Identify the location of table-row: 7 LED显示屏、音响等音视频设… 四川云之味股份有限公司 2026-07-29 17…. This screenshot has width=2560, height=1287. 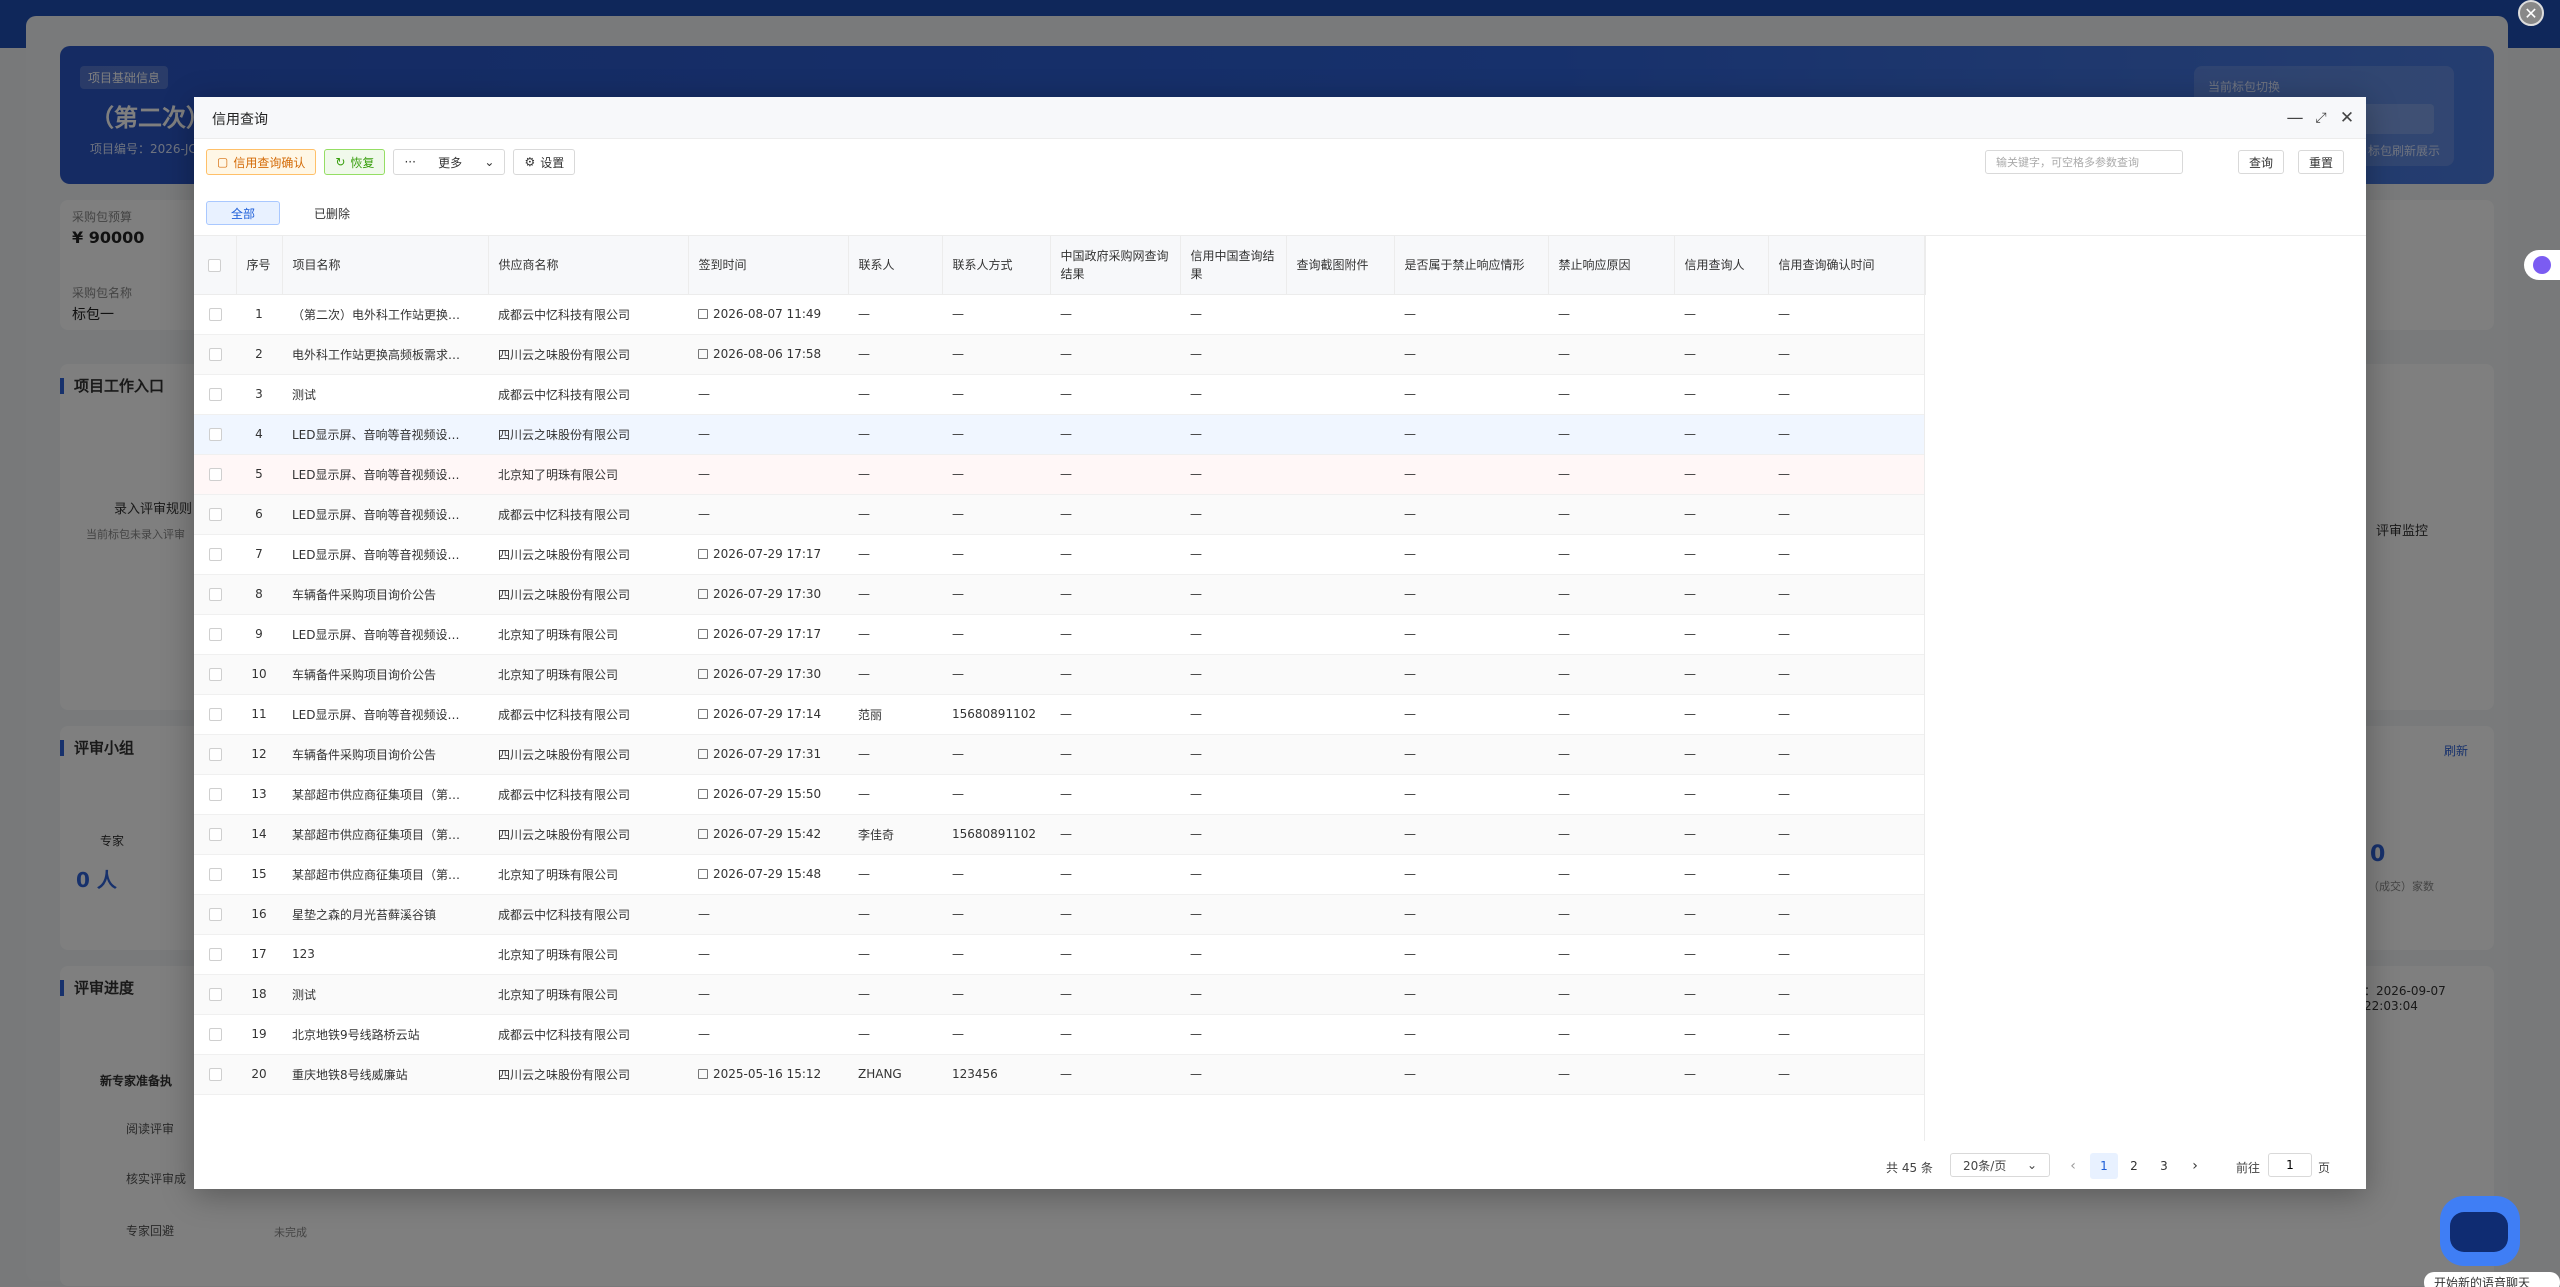
(1059, 554).